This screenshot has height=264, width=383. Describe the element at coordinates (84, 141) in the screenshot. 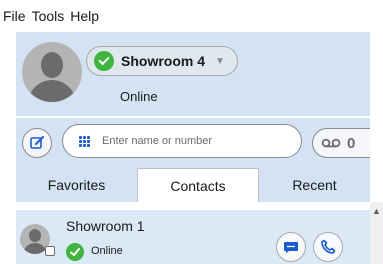

I see `dialpad-icon` at that location.